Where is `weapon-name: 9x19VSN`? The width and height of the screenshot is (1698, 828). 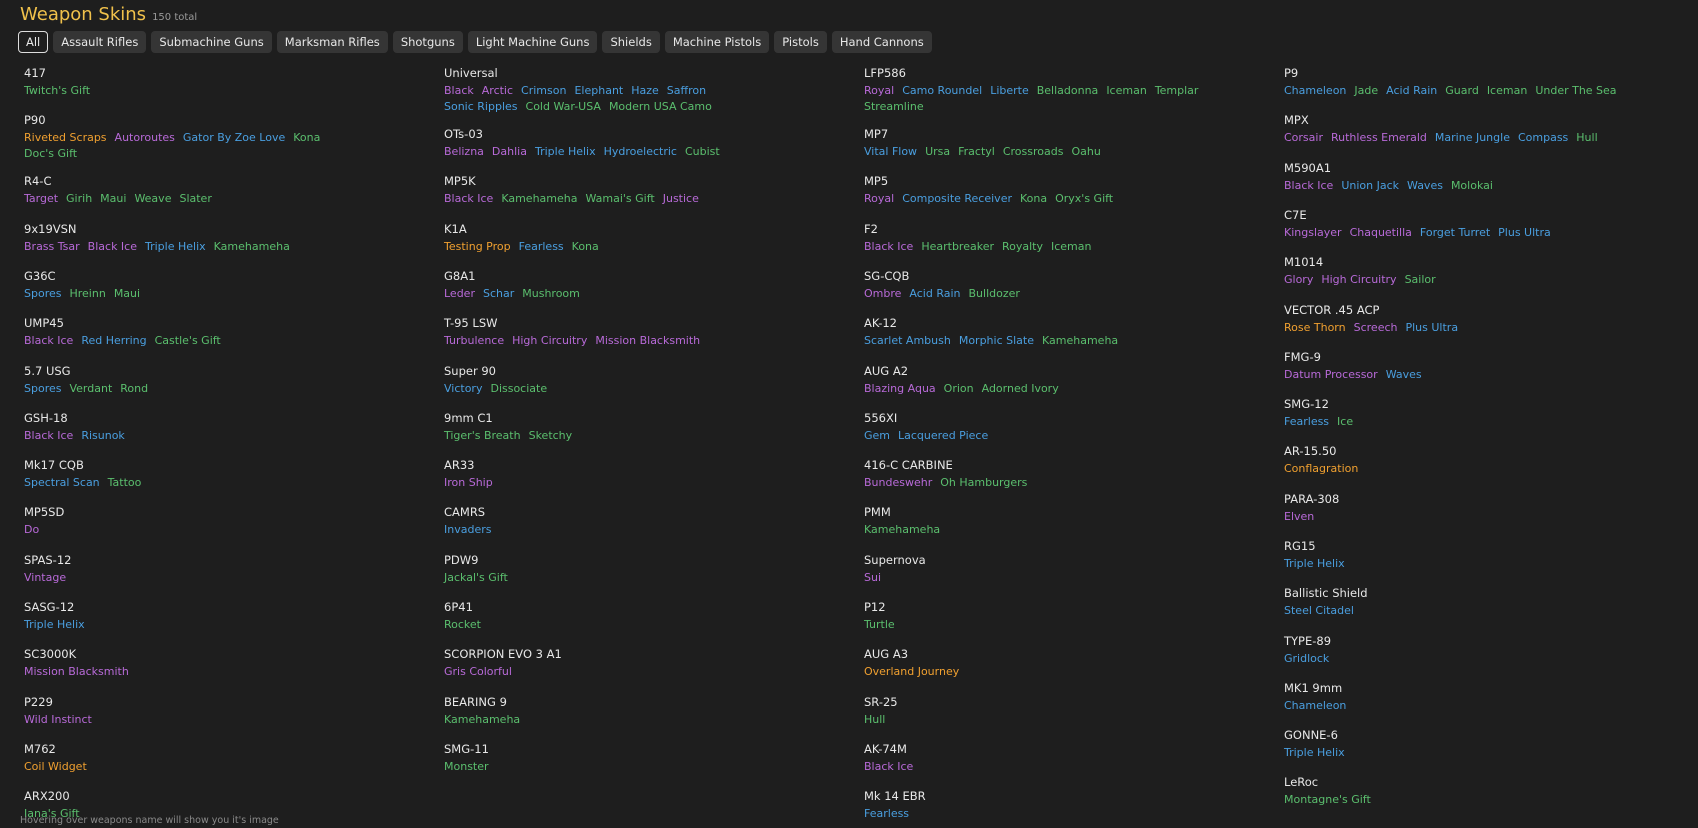
weapon-name: 9x19VSN is located at coordinates (161, 229).